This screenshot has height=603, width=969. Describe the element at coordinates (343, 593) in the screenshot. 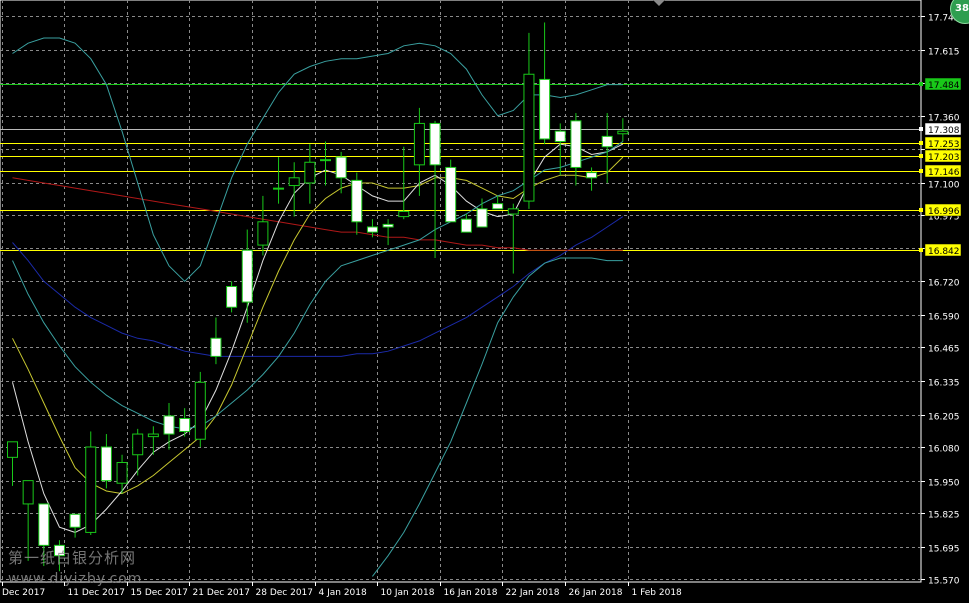

I see `x-tick-label: 4 Jan 2018` at that location.